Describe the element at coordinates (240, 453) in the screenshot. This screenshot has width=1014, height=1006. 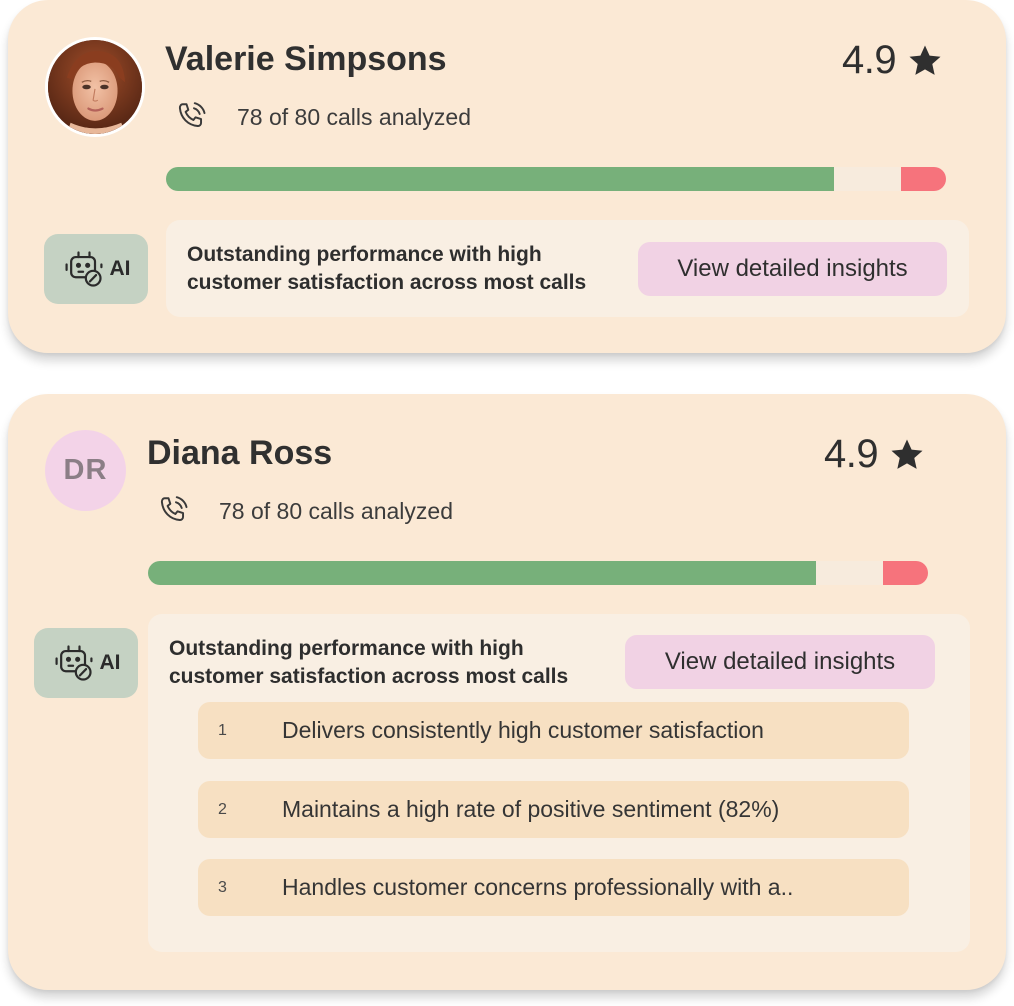
I see `agent-name: Diana Ross` at that location.